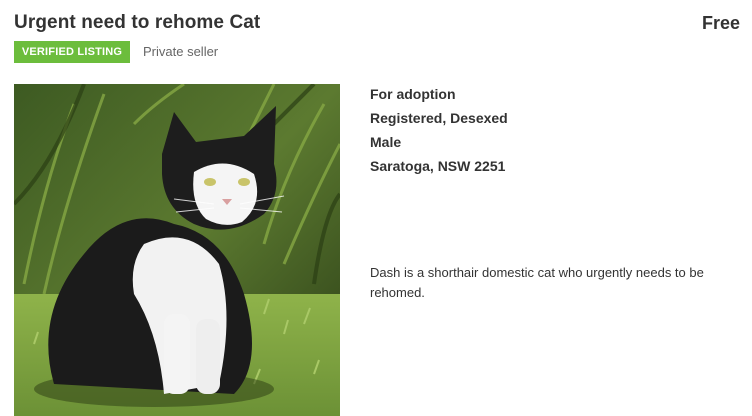 The height and width of the screenshot is (416, 752). Describe the element at coordinates (413, 94) in the screenshot. I see `listing-type: For adoption` at that location.